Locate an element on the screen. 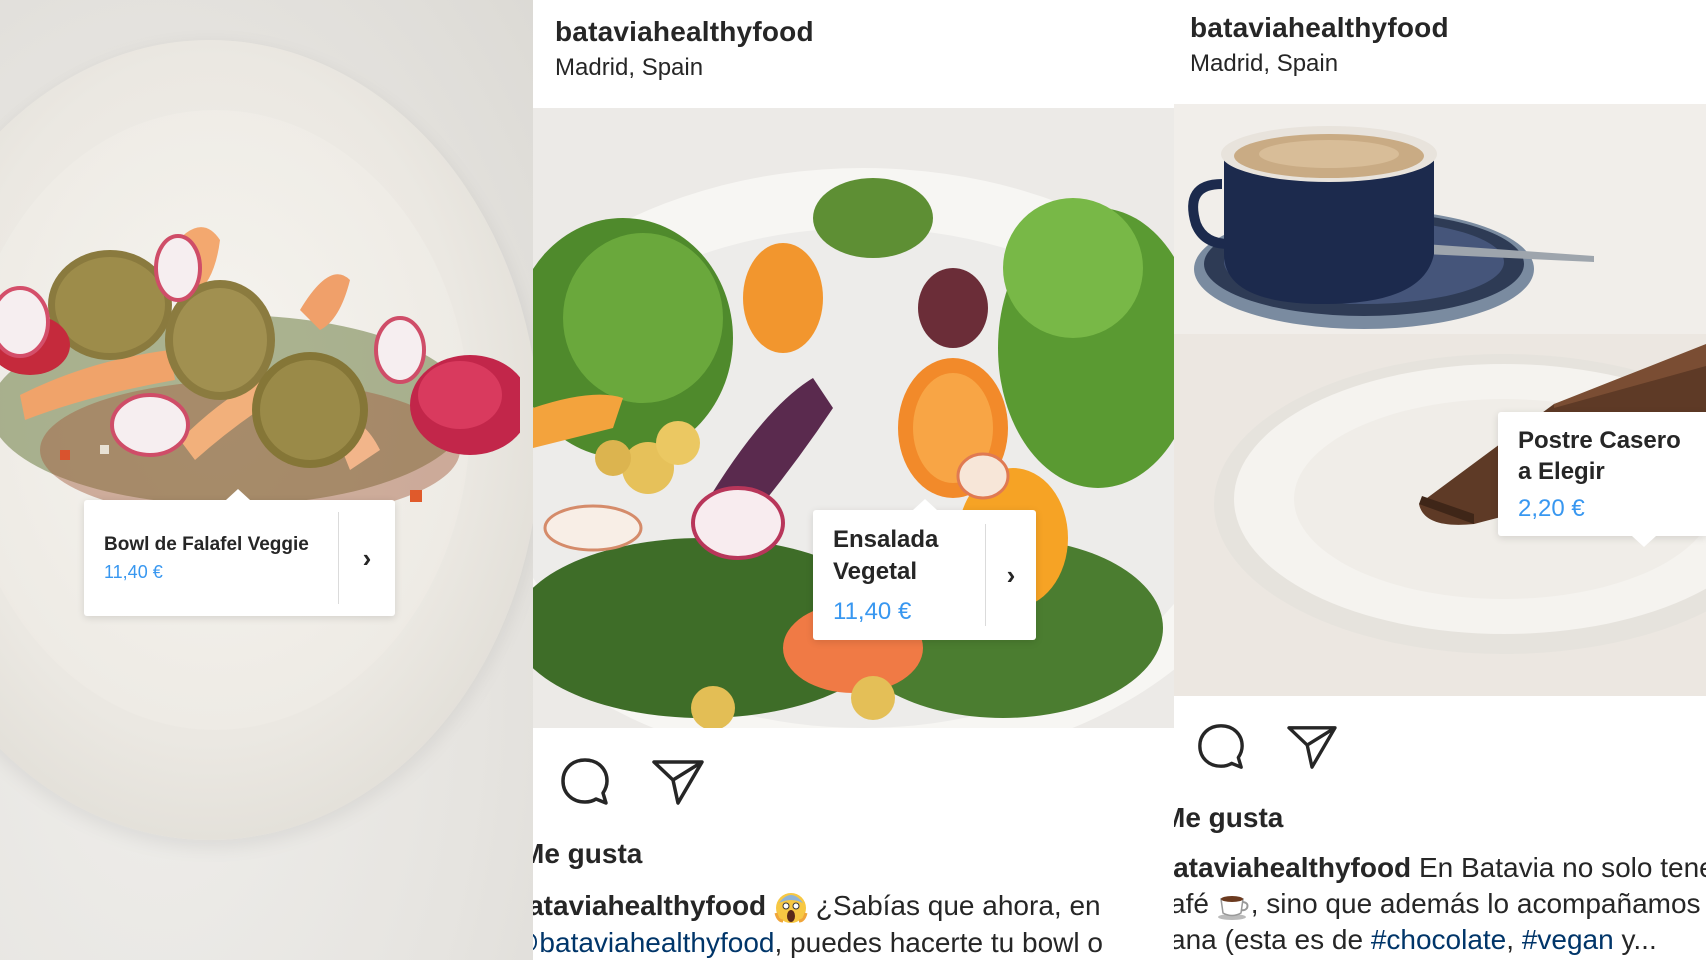 This screenshot has width=1706, height=960. product-tag-dessert: Postre Casero a Elegir 2,20 € is located at coordinates (1602, 479).